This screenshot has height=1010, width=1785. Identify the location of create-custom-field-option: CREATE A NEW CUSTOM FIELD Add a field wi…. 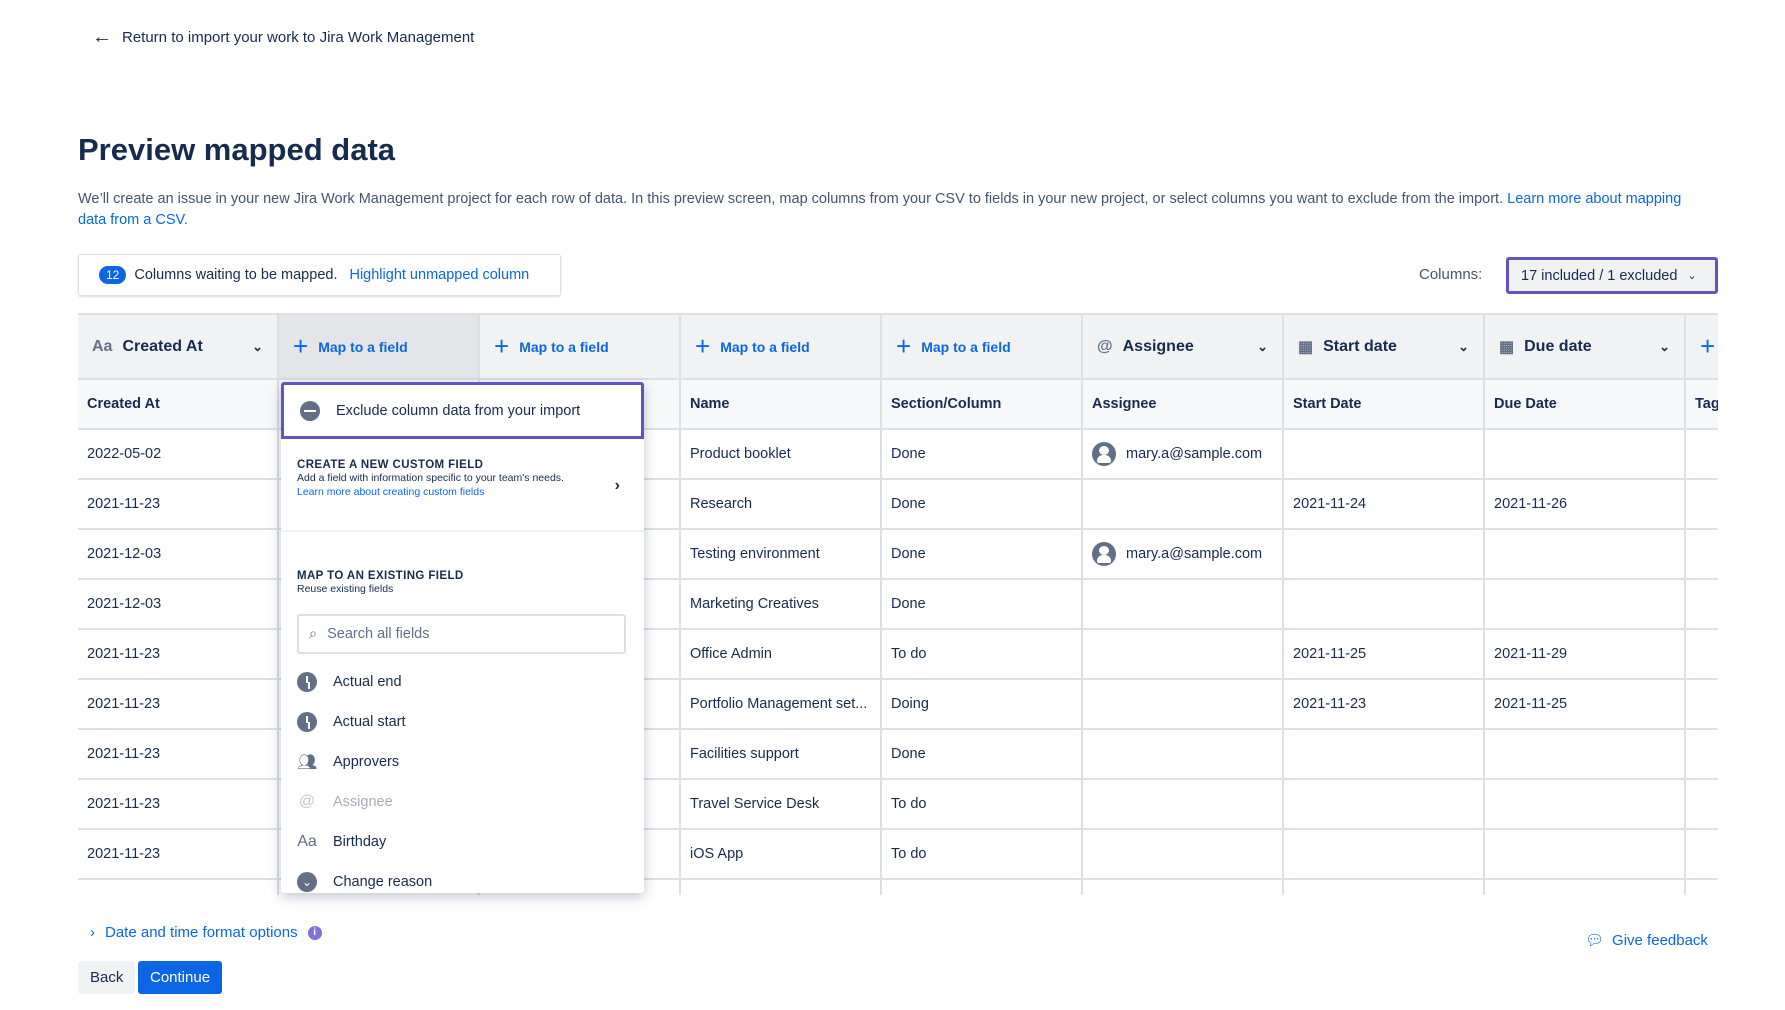
(462, 485).